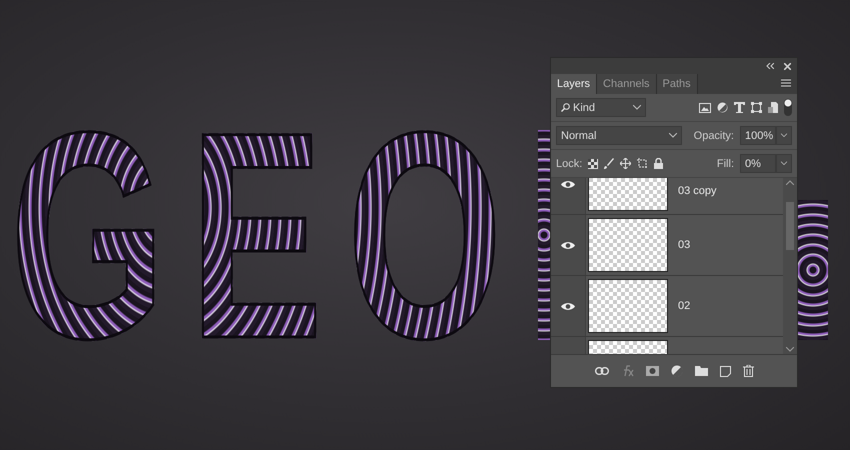 The image size is (850, 450). Describe the element at coordinates (667, 196) in the screenshot. I see `layer-row: 03 copy` at that location.